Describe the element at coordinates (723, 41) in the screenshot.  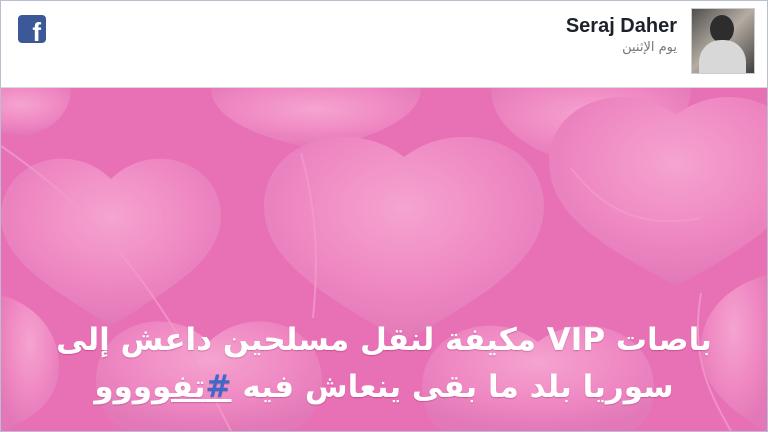
I see `avatar` at that location.